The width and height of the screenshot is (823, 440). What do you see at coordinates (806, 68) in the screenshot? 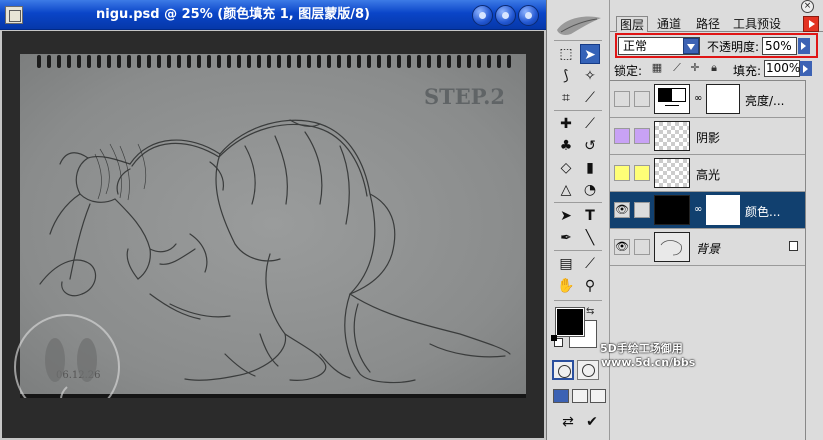
I see `fill-slider-arrow` at bounding box center [806, 68].